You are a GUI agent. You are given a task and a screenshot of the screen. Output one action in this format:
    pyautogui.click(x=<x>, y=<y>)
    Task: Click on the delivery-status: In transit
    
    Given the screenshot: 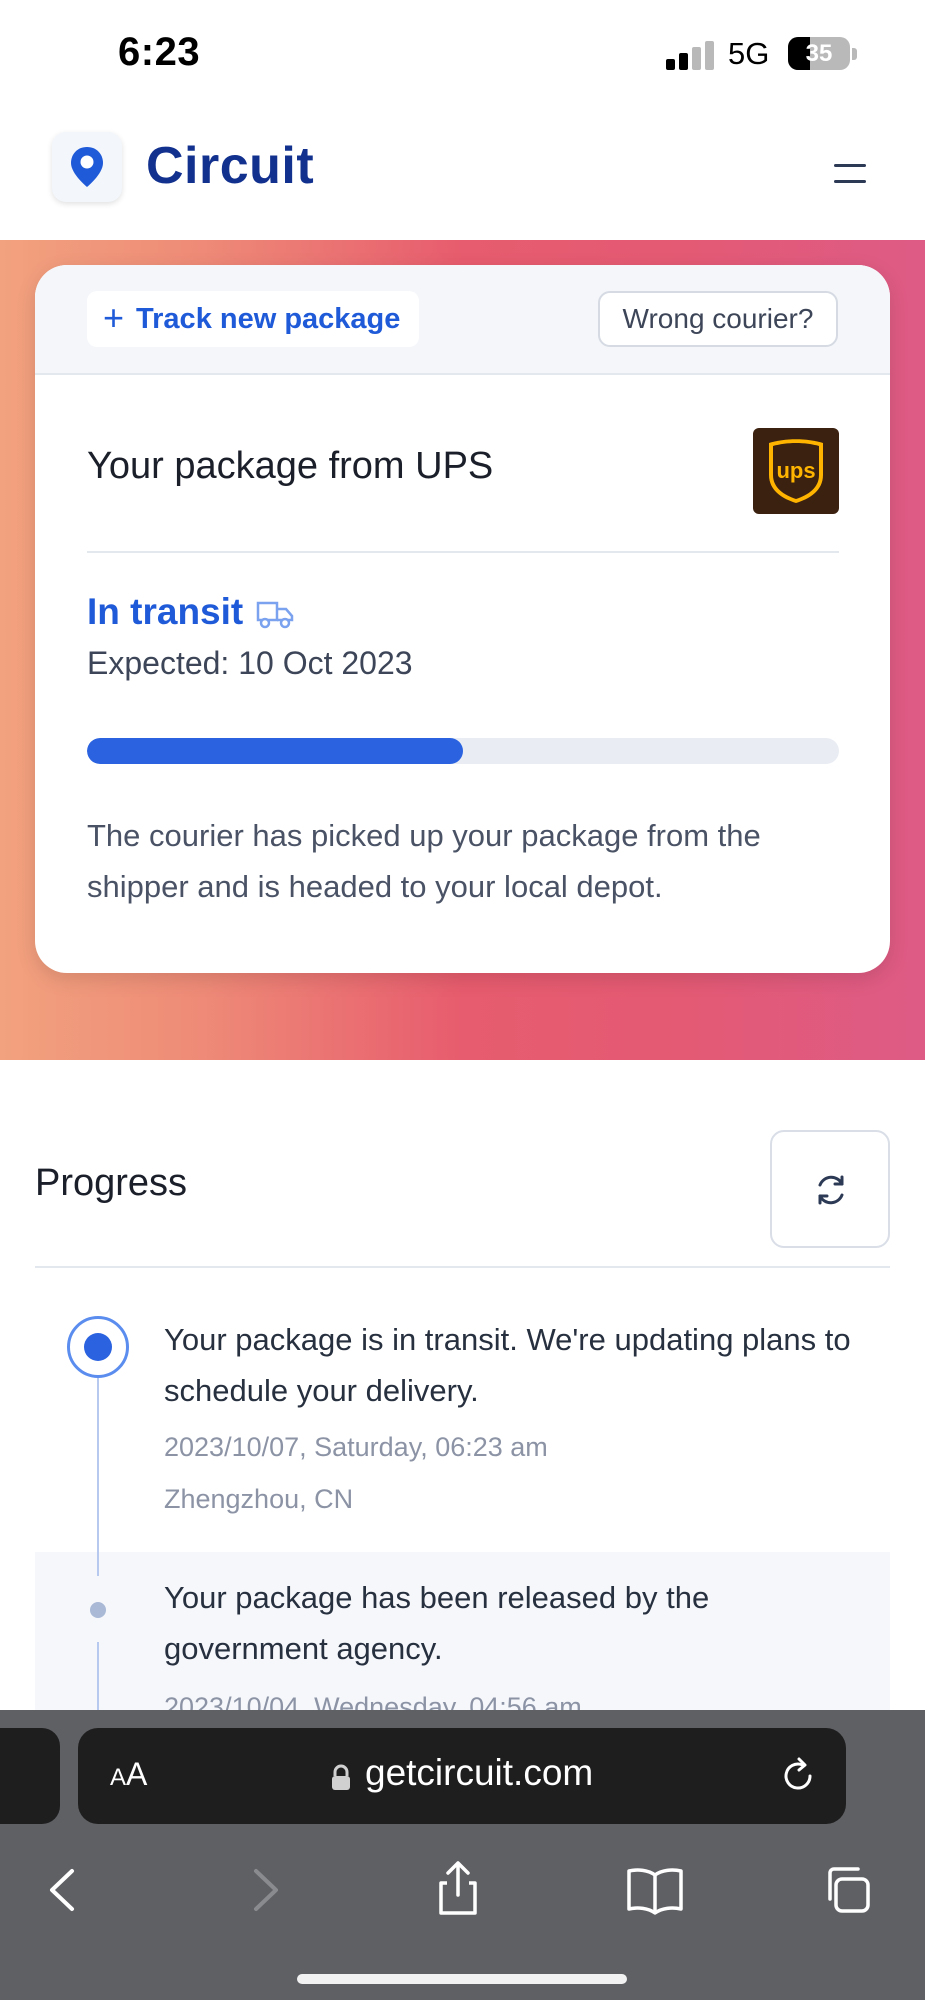 What is the action you would take?
    pyautogui.click(x=191, y=612)
    